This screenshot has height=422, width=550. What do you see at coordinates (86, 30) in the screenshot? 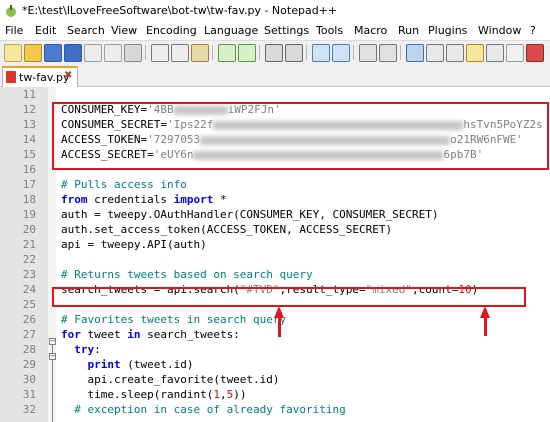
I see `menu-search: Search` at bounding box center [86, 30].